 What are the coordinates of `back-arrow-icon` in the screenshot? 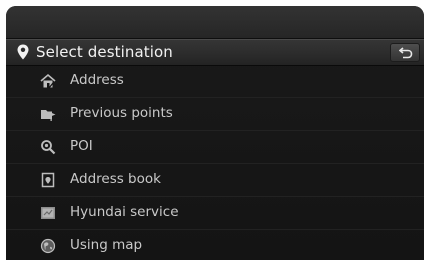 It's located at (406, 53).